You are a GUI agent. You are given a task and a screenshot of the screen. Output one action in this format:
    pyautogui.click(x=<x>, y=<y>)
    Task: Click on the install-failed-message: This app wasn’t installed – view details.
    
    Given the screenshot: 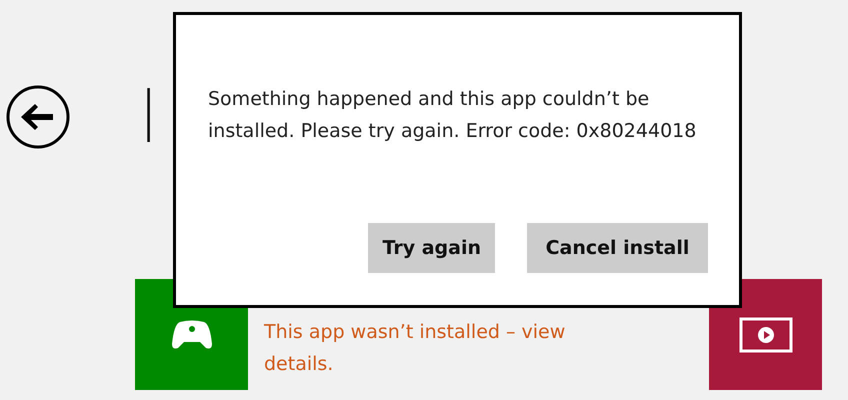 What is the action you would take?
    pyautogui.click(x=439, y=348)
    